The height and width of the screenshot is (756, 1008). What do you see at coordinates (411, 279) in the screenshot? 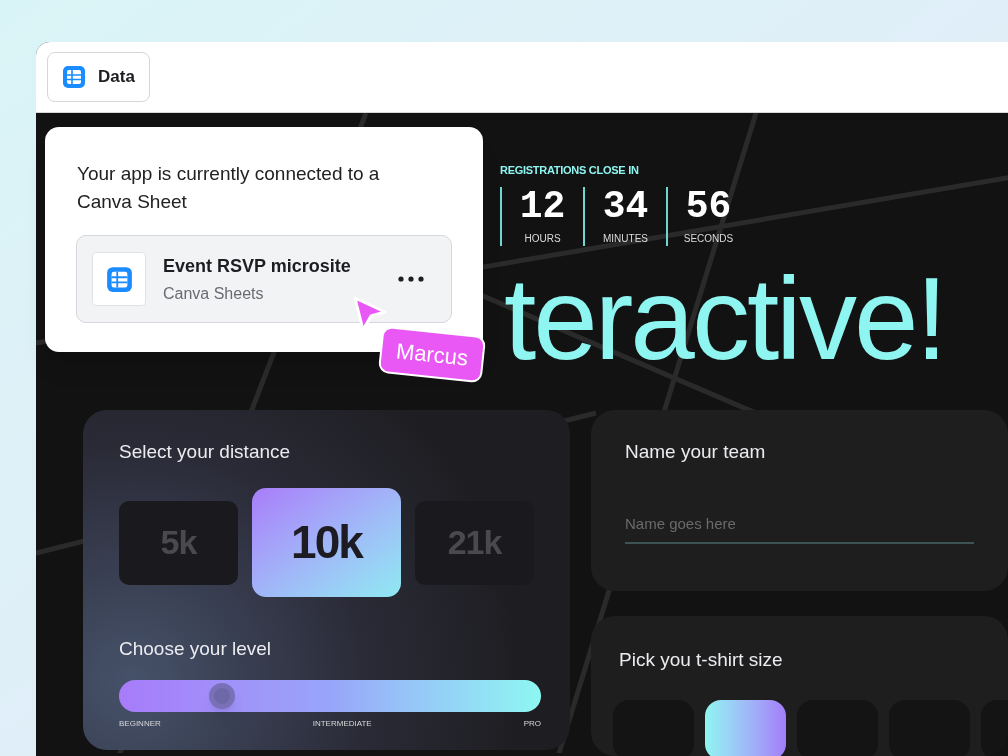
I see `more-options-icon` at bounding box center [411, 279].